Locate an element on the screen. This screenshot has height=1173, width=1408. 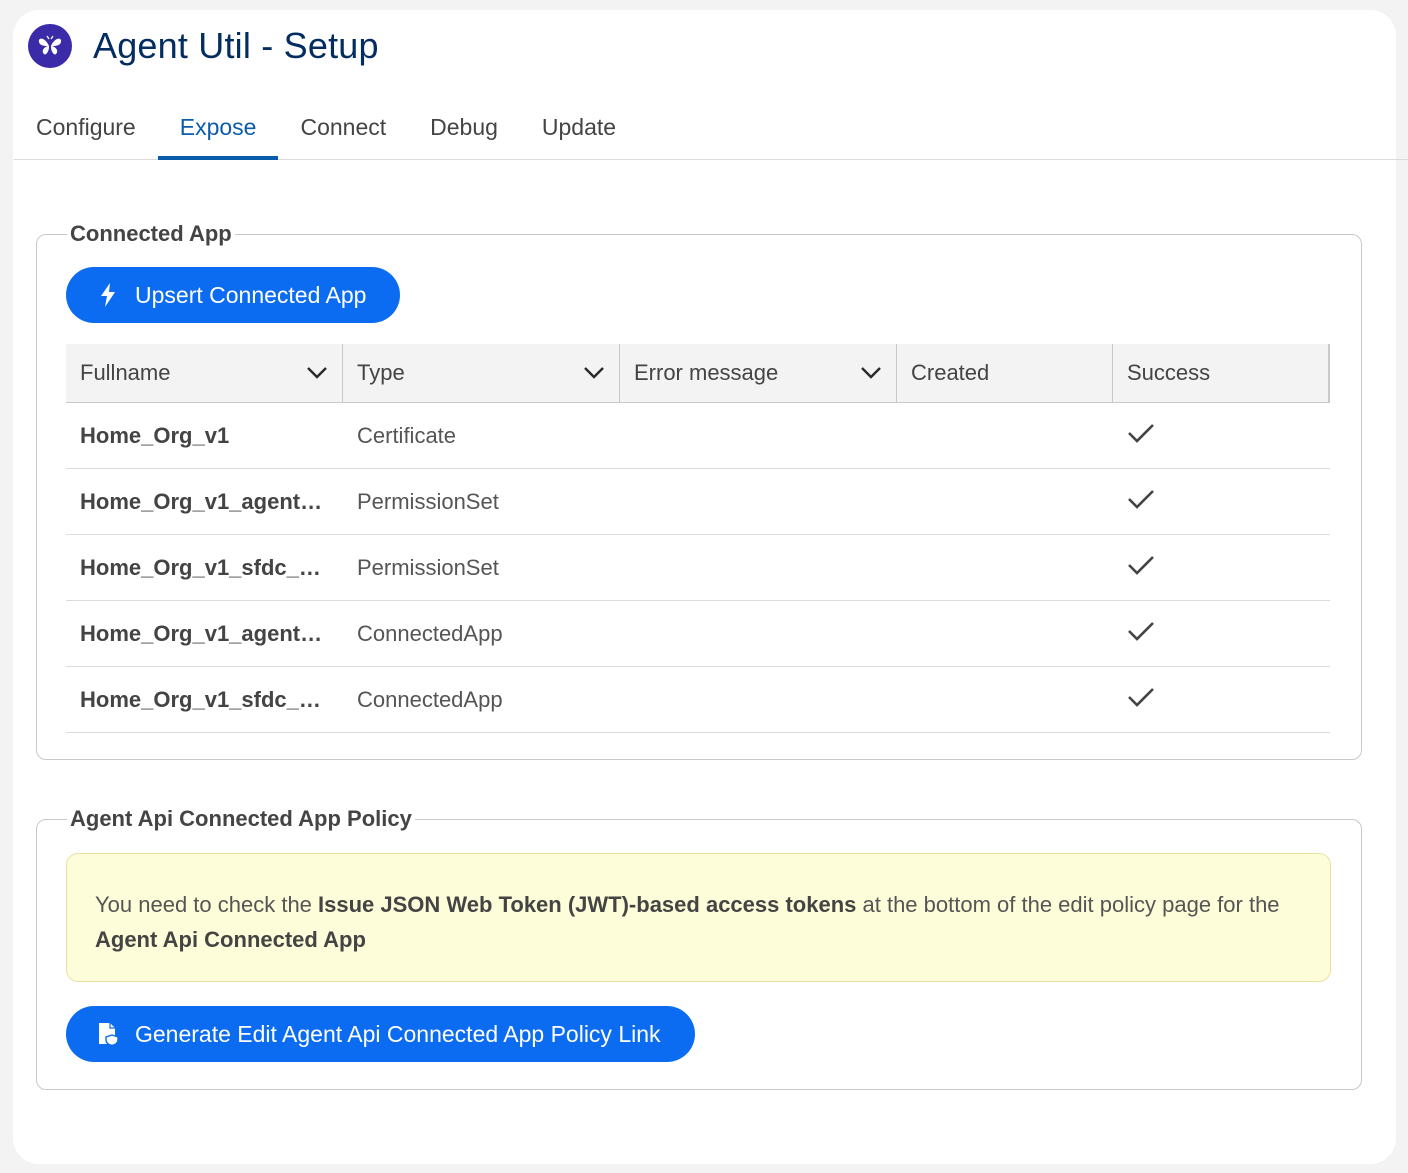
column-header-success: Success is located at coordinates (1220, 373).